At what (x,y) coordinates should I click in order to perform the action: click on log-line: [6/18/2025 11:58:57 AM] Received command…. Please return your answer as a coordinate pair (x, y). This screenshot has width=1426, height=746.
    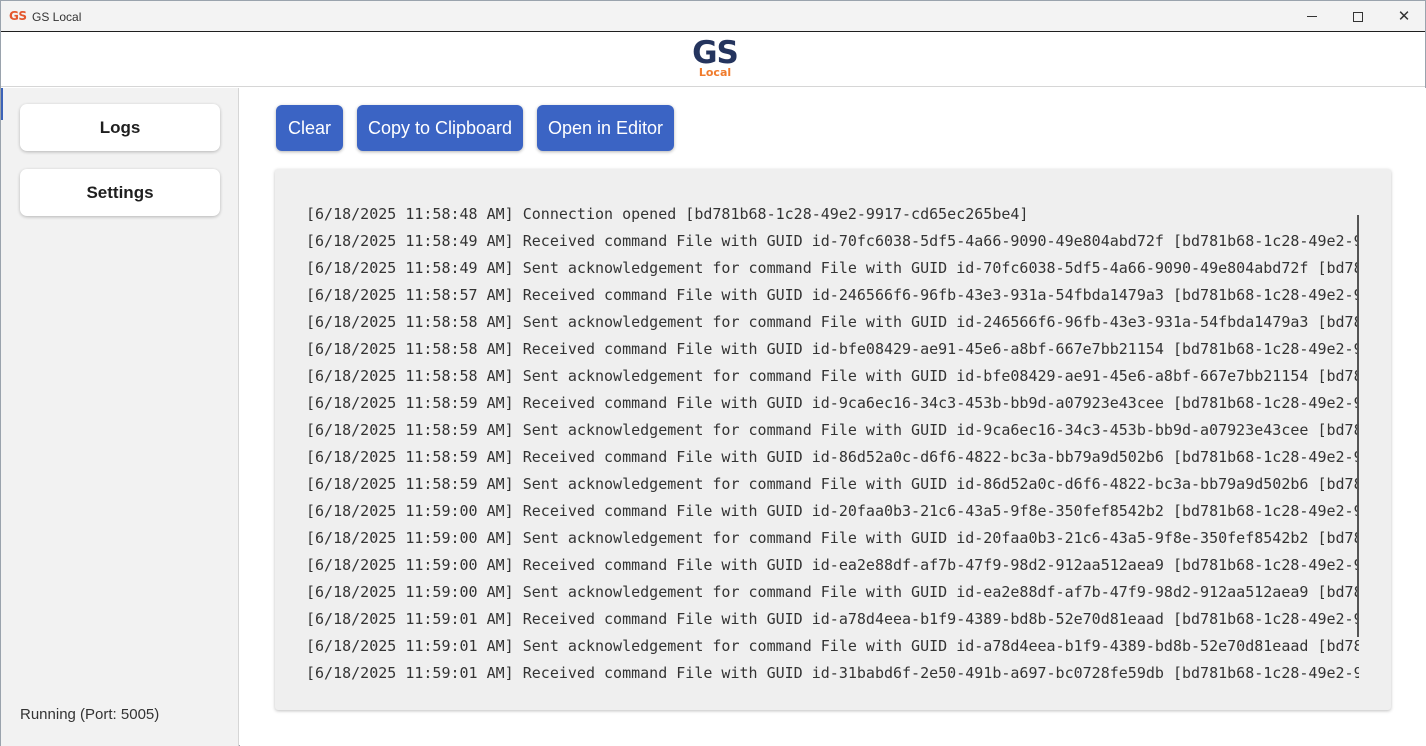
    Looking at the image, I should click on (832, 295).